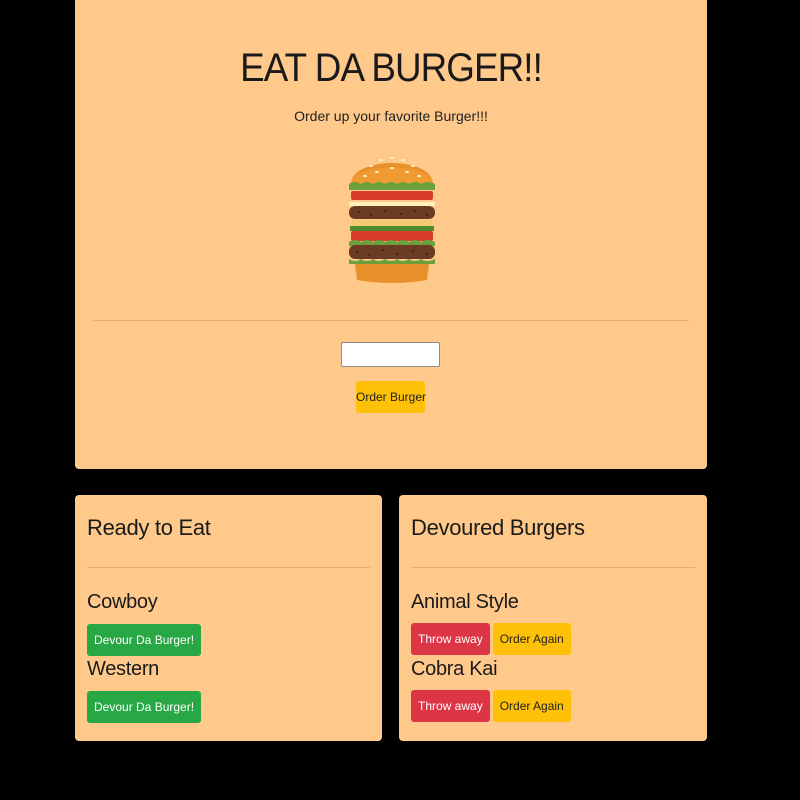  Describe the element at coordinates (392, 220) in the screenshot. I see `burger-icon` at that location.